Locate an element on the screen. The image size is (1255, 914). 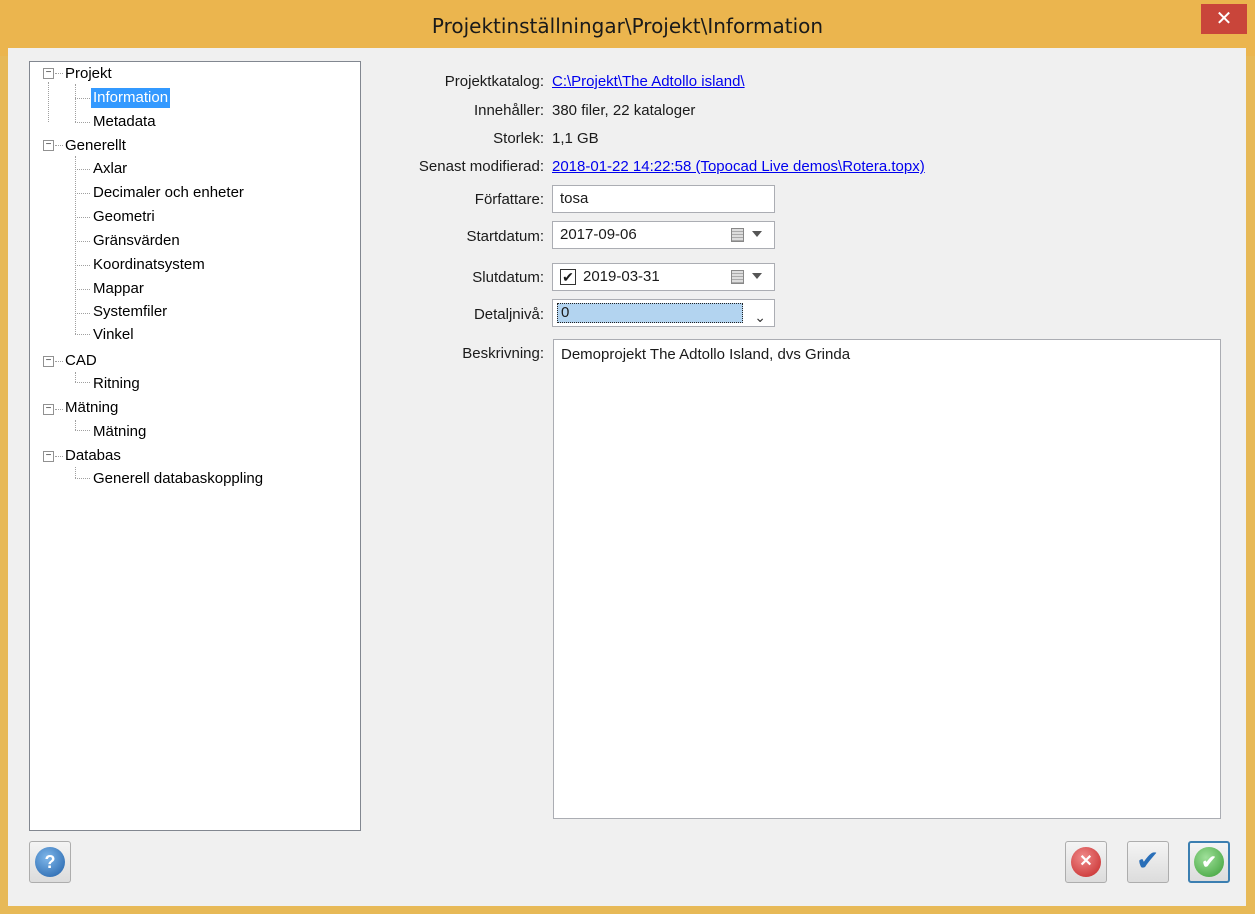
tree-node-databaskoppling: Generell databaskoppling is located at coordinates (178, 479).